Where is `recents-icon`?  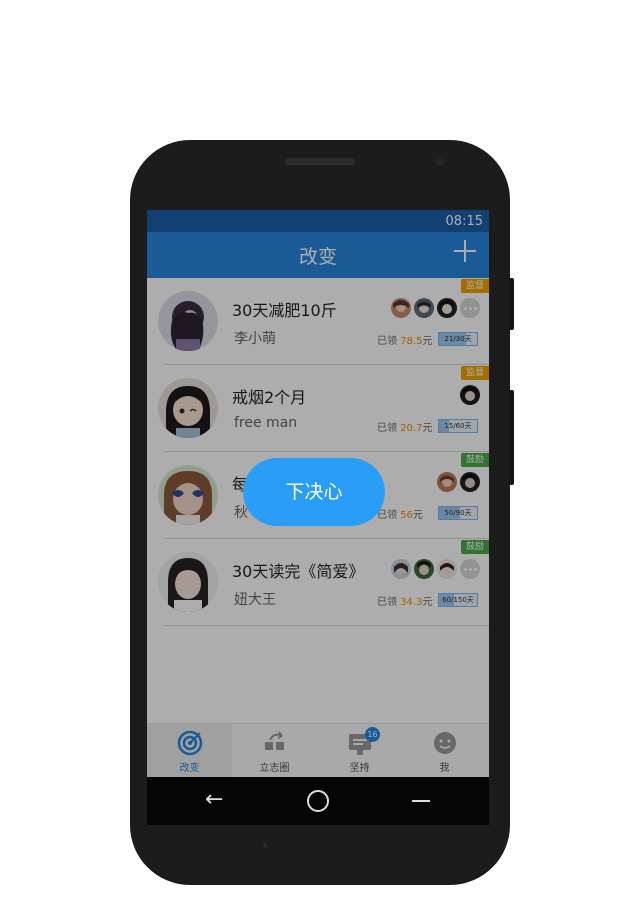
recents-icon is located at coordinates (421, 801).